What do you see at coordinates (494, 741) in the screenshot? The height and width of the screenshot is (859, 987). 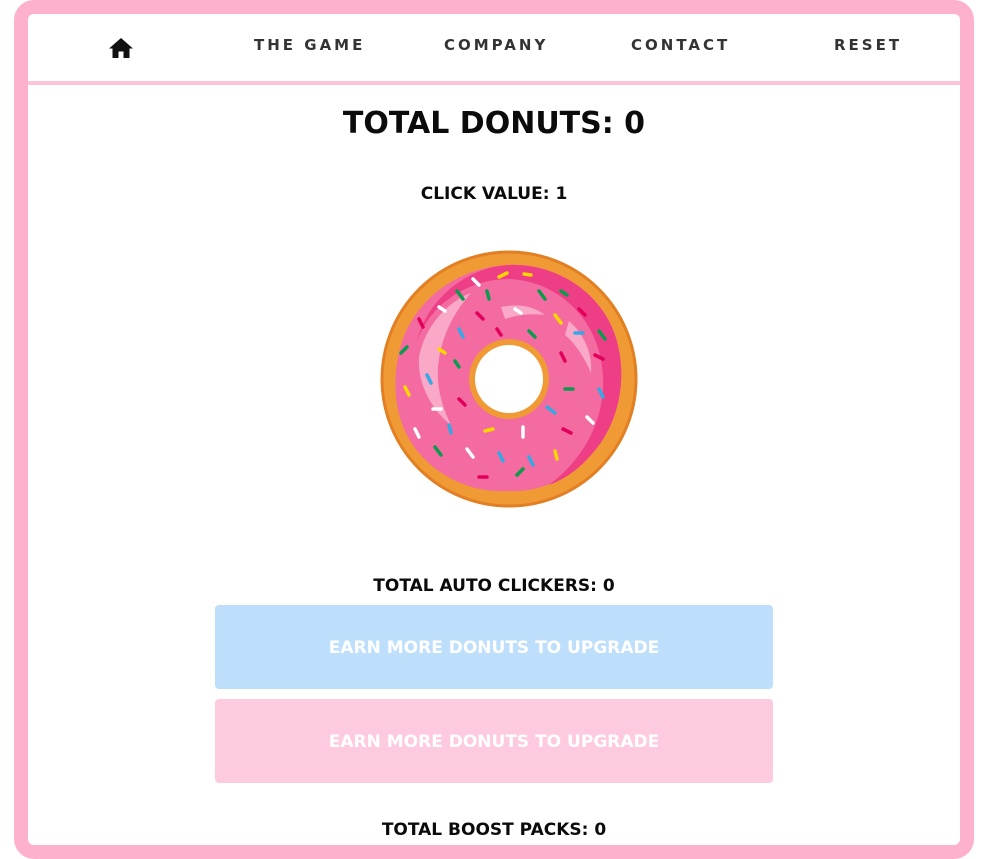 I see `boost-pack-upgrade-button: EARN MORE DONUTS TO UPGRADE` at bounding box center [494, 741].